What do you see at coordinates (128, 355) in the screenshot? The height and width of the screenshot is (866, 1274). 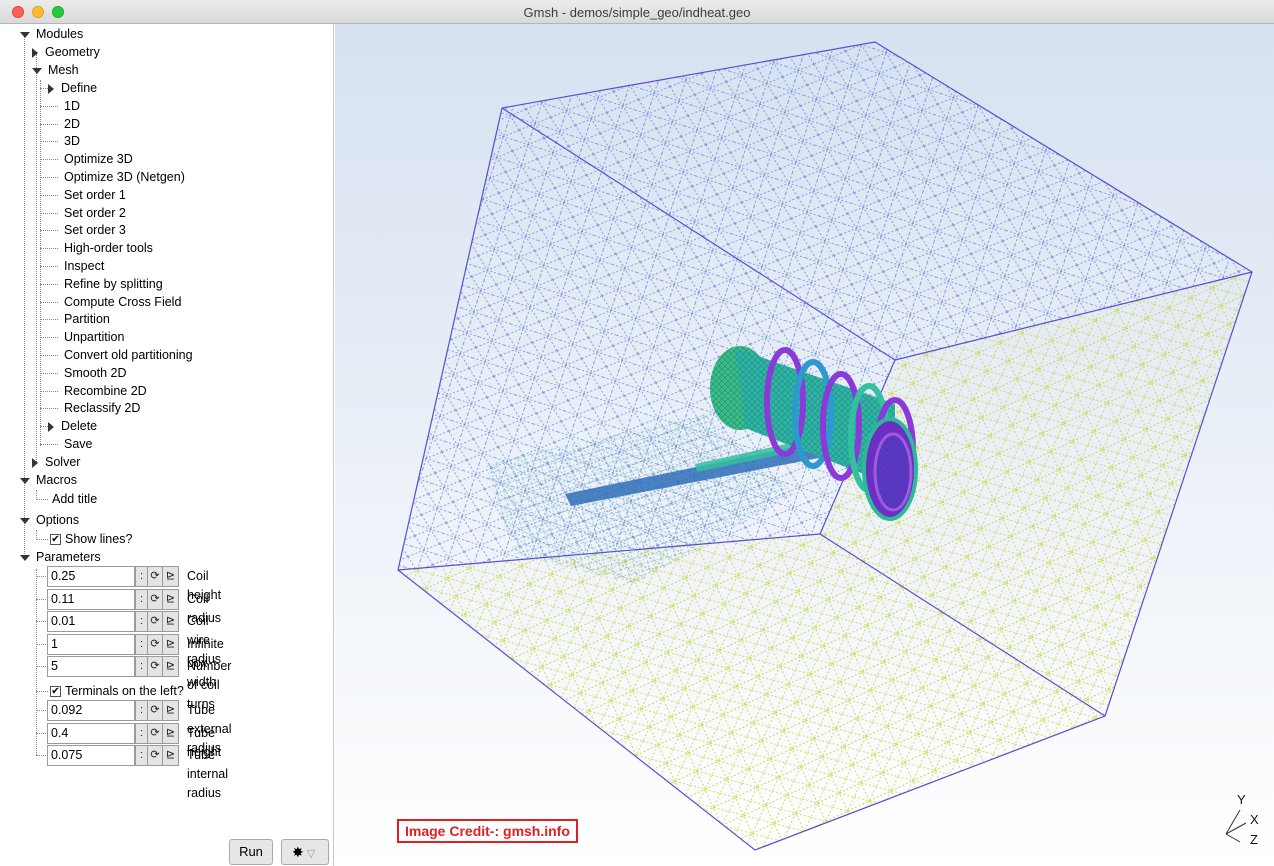 I see `mesh-item-convert-old-partitioning: Convert old partitioning` at bounding box center [128, 355].